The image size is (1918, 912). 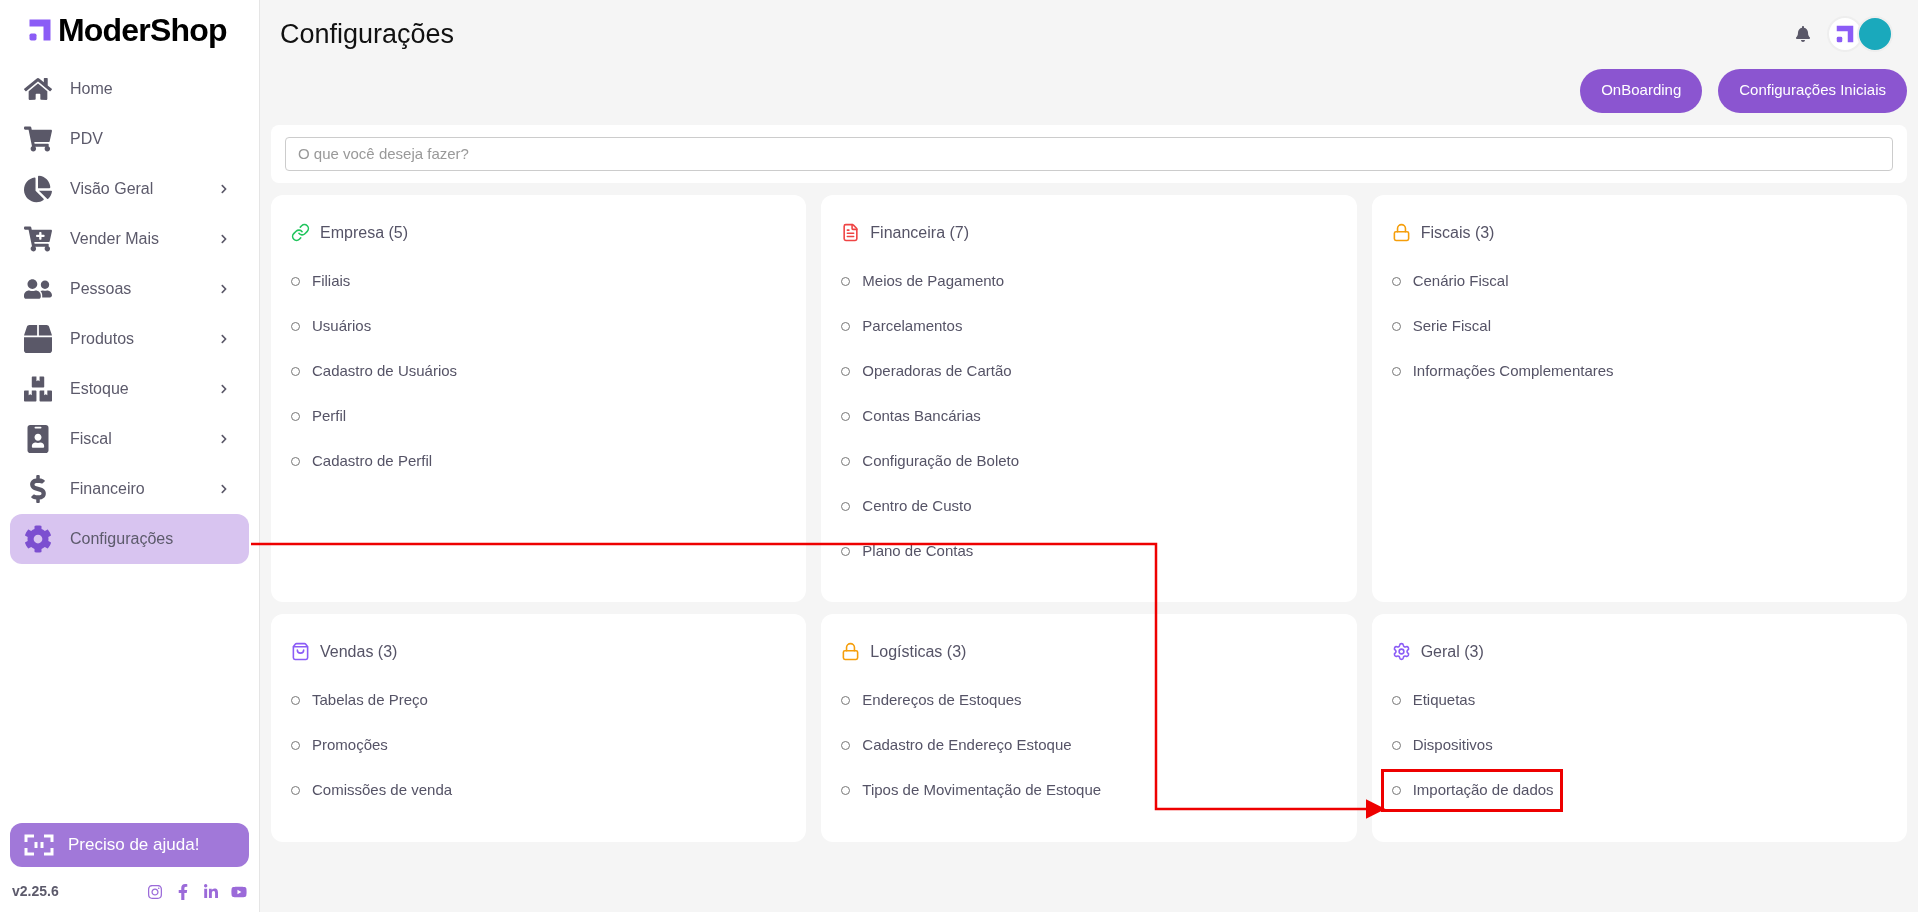 I want to click on settings-link: Cadastro de Endereço Estoque, so click(x=955, y=745).